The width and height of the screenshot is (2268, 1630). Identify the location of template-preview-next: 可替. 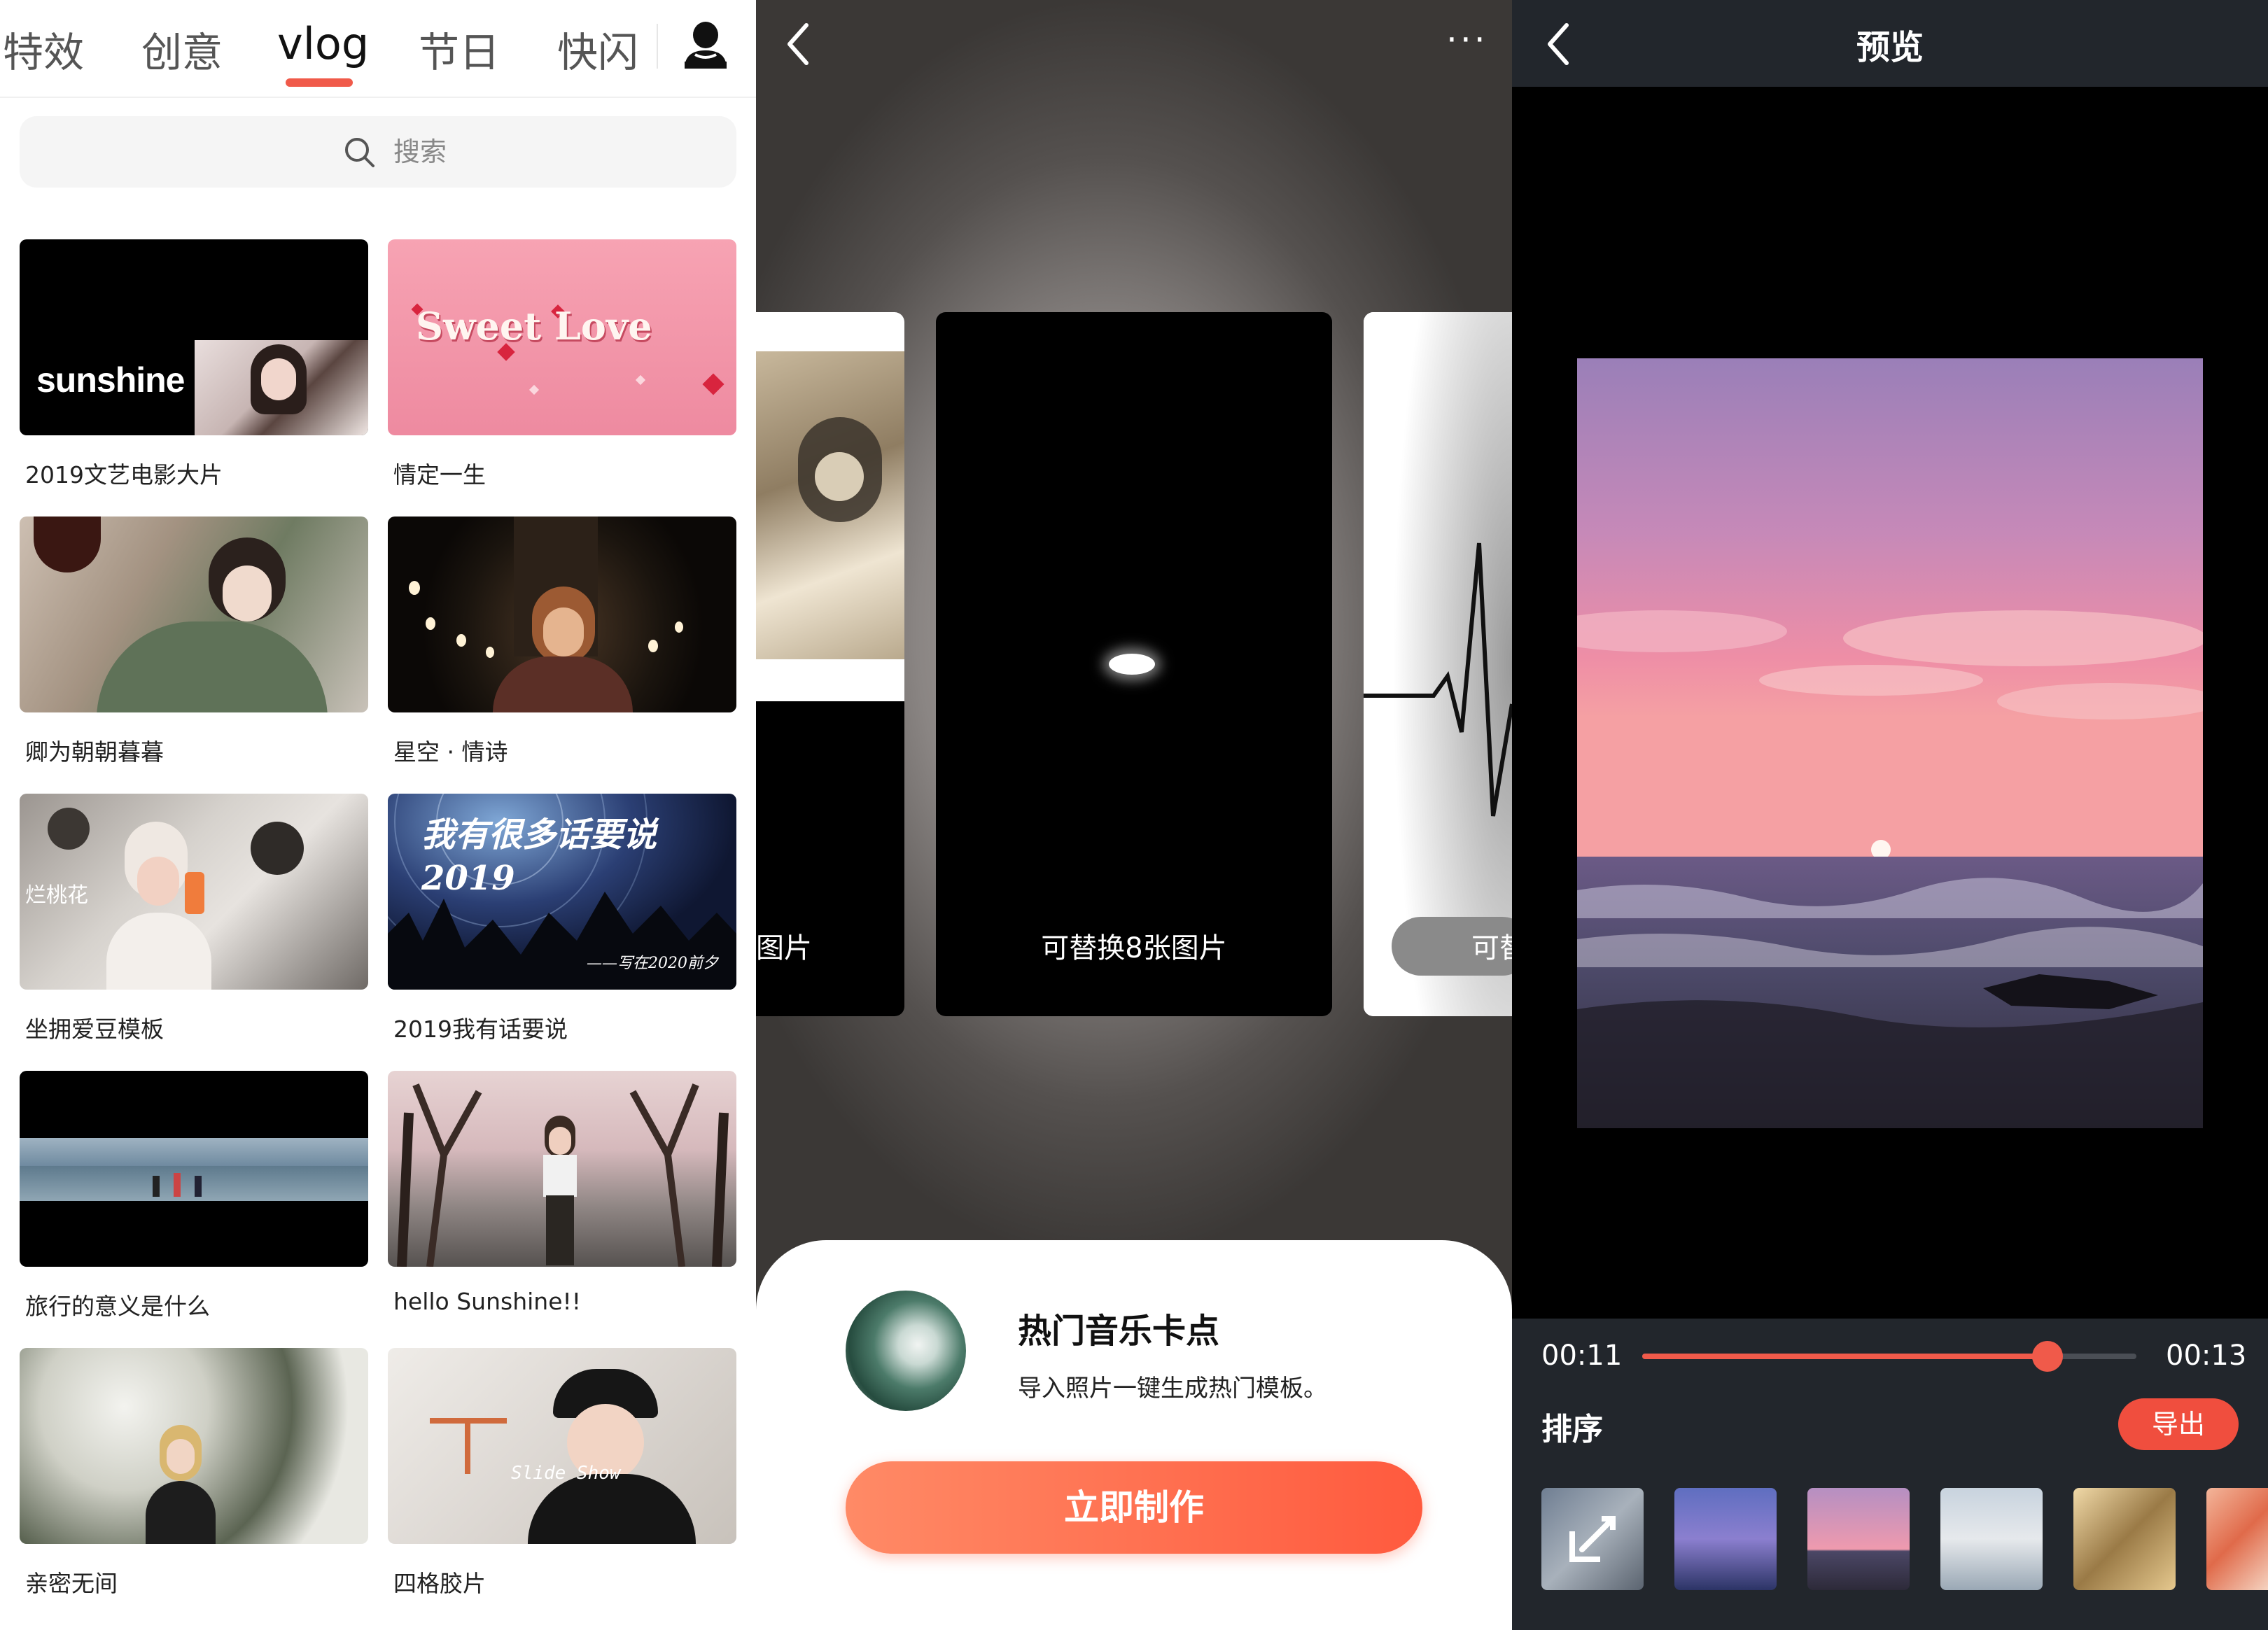
(1438, 664).